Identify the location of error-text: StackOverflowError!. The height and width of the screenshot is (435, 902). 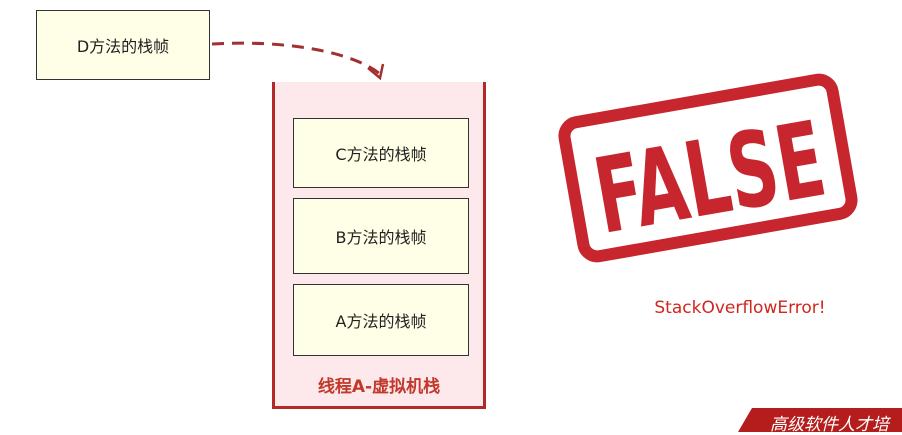
(740, 308).